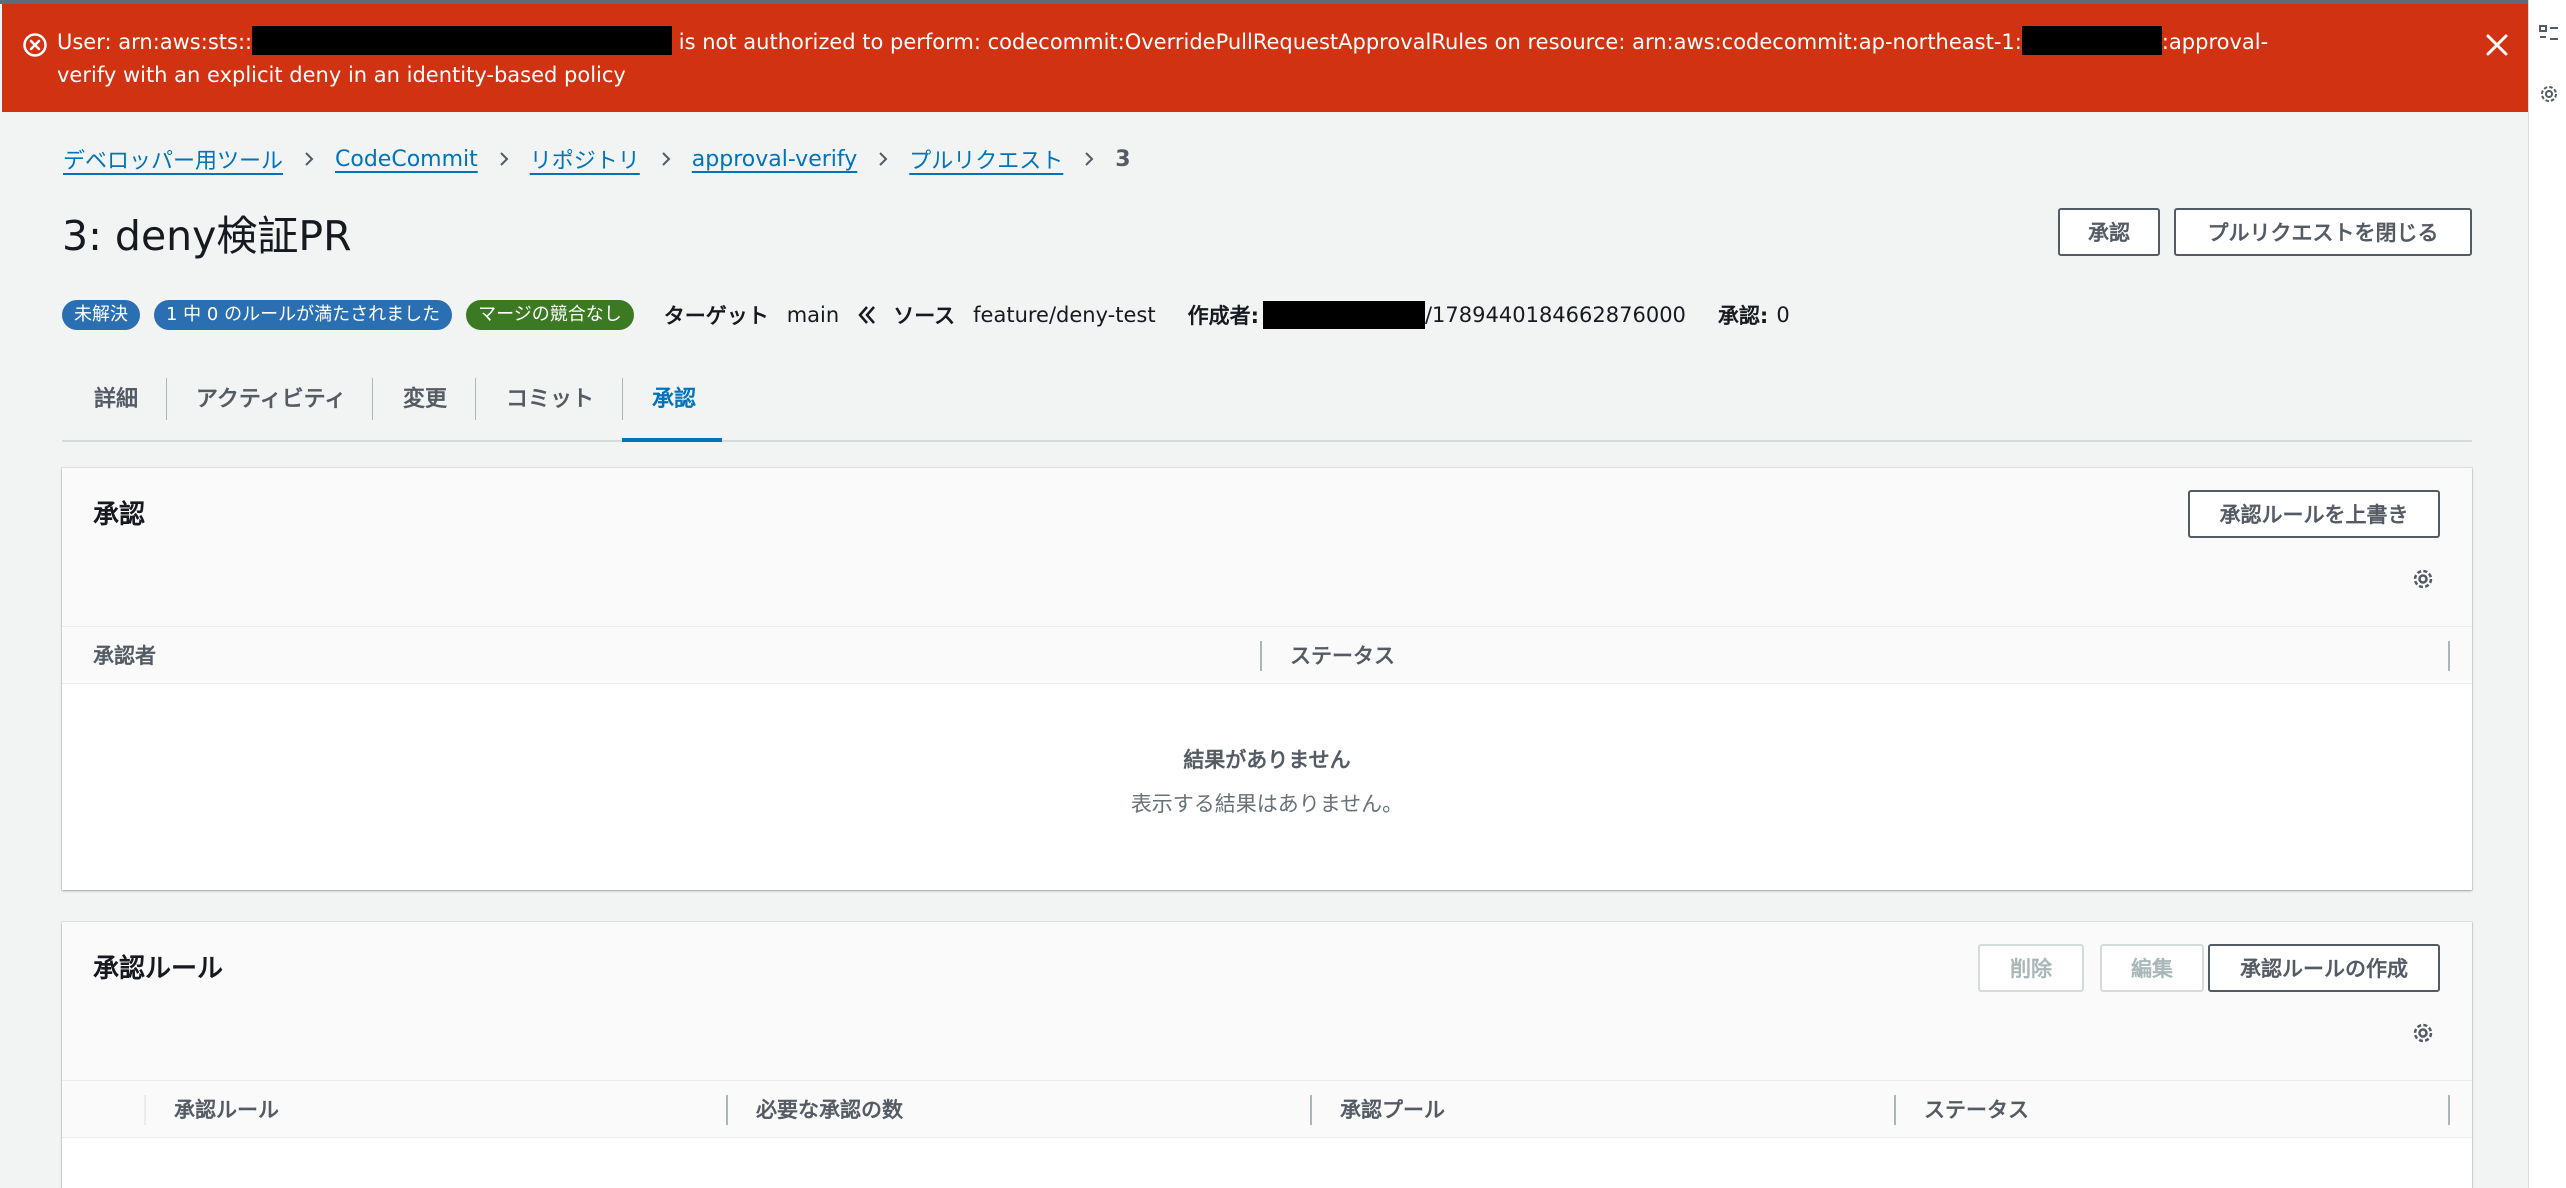 The image size is (2566, 1188). Describe the element at coordinates (207, 236) in the screenshot. I see `page-title: 3: deny検証PR` at that location.